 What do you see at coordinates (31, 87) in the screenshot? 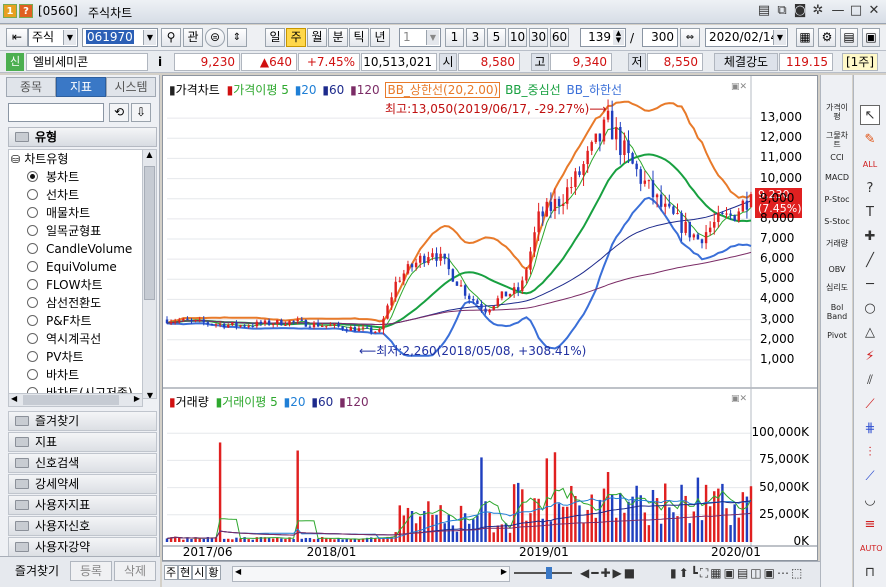
I see `tab-stock: 종목` at bounding box center [31, 87].